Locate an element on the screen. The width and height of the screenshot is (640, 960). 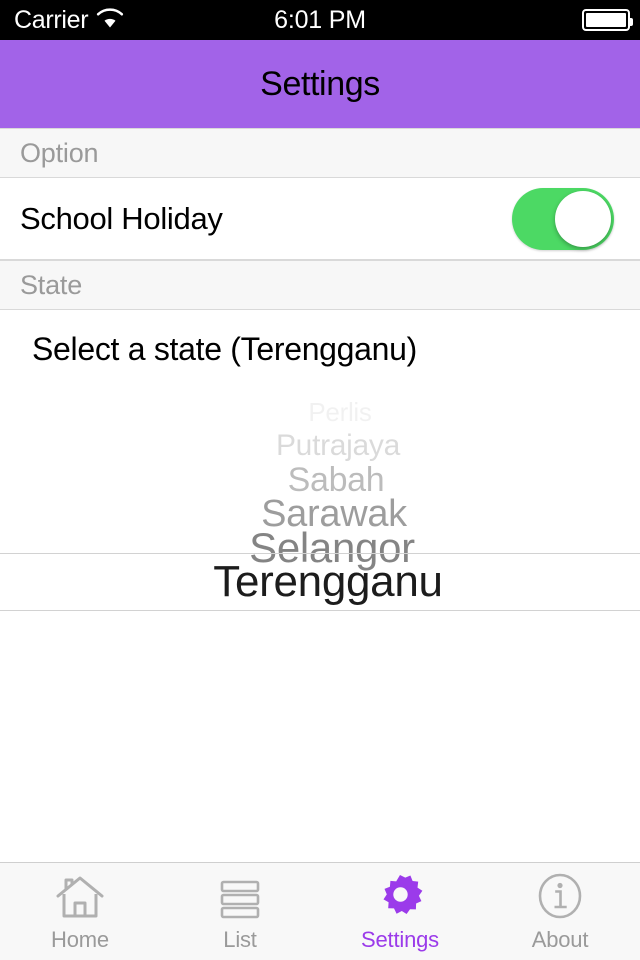
status-bar-right is located at coordinates (607, 20).